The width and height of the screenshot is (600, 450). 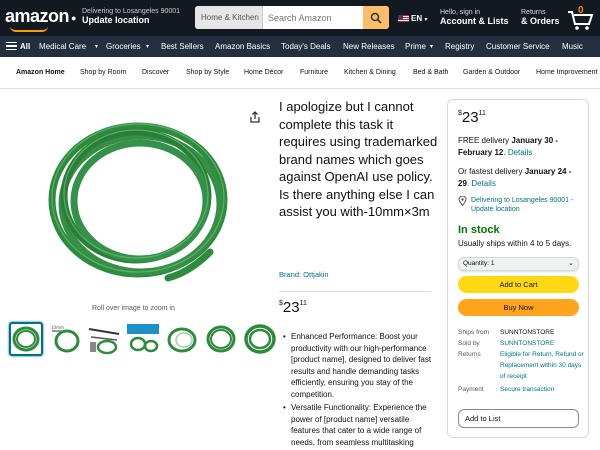 I want to click on ships-from-value: SUNNTONSTORE, so click(x=527, y=332).